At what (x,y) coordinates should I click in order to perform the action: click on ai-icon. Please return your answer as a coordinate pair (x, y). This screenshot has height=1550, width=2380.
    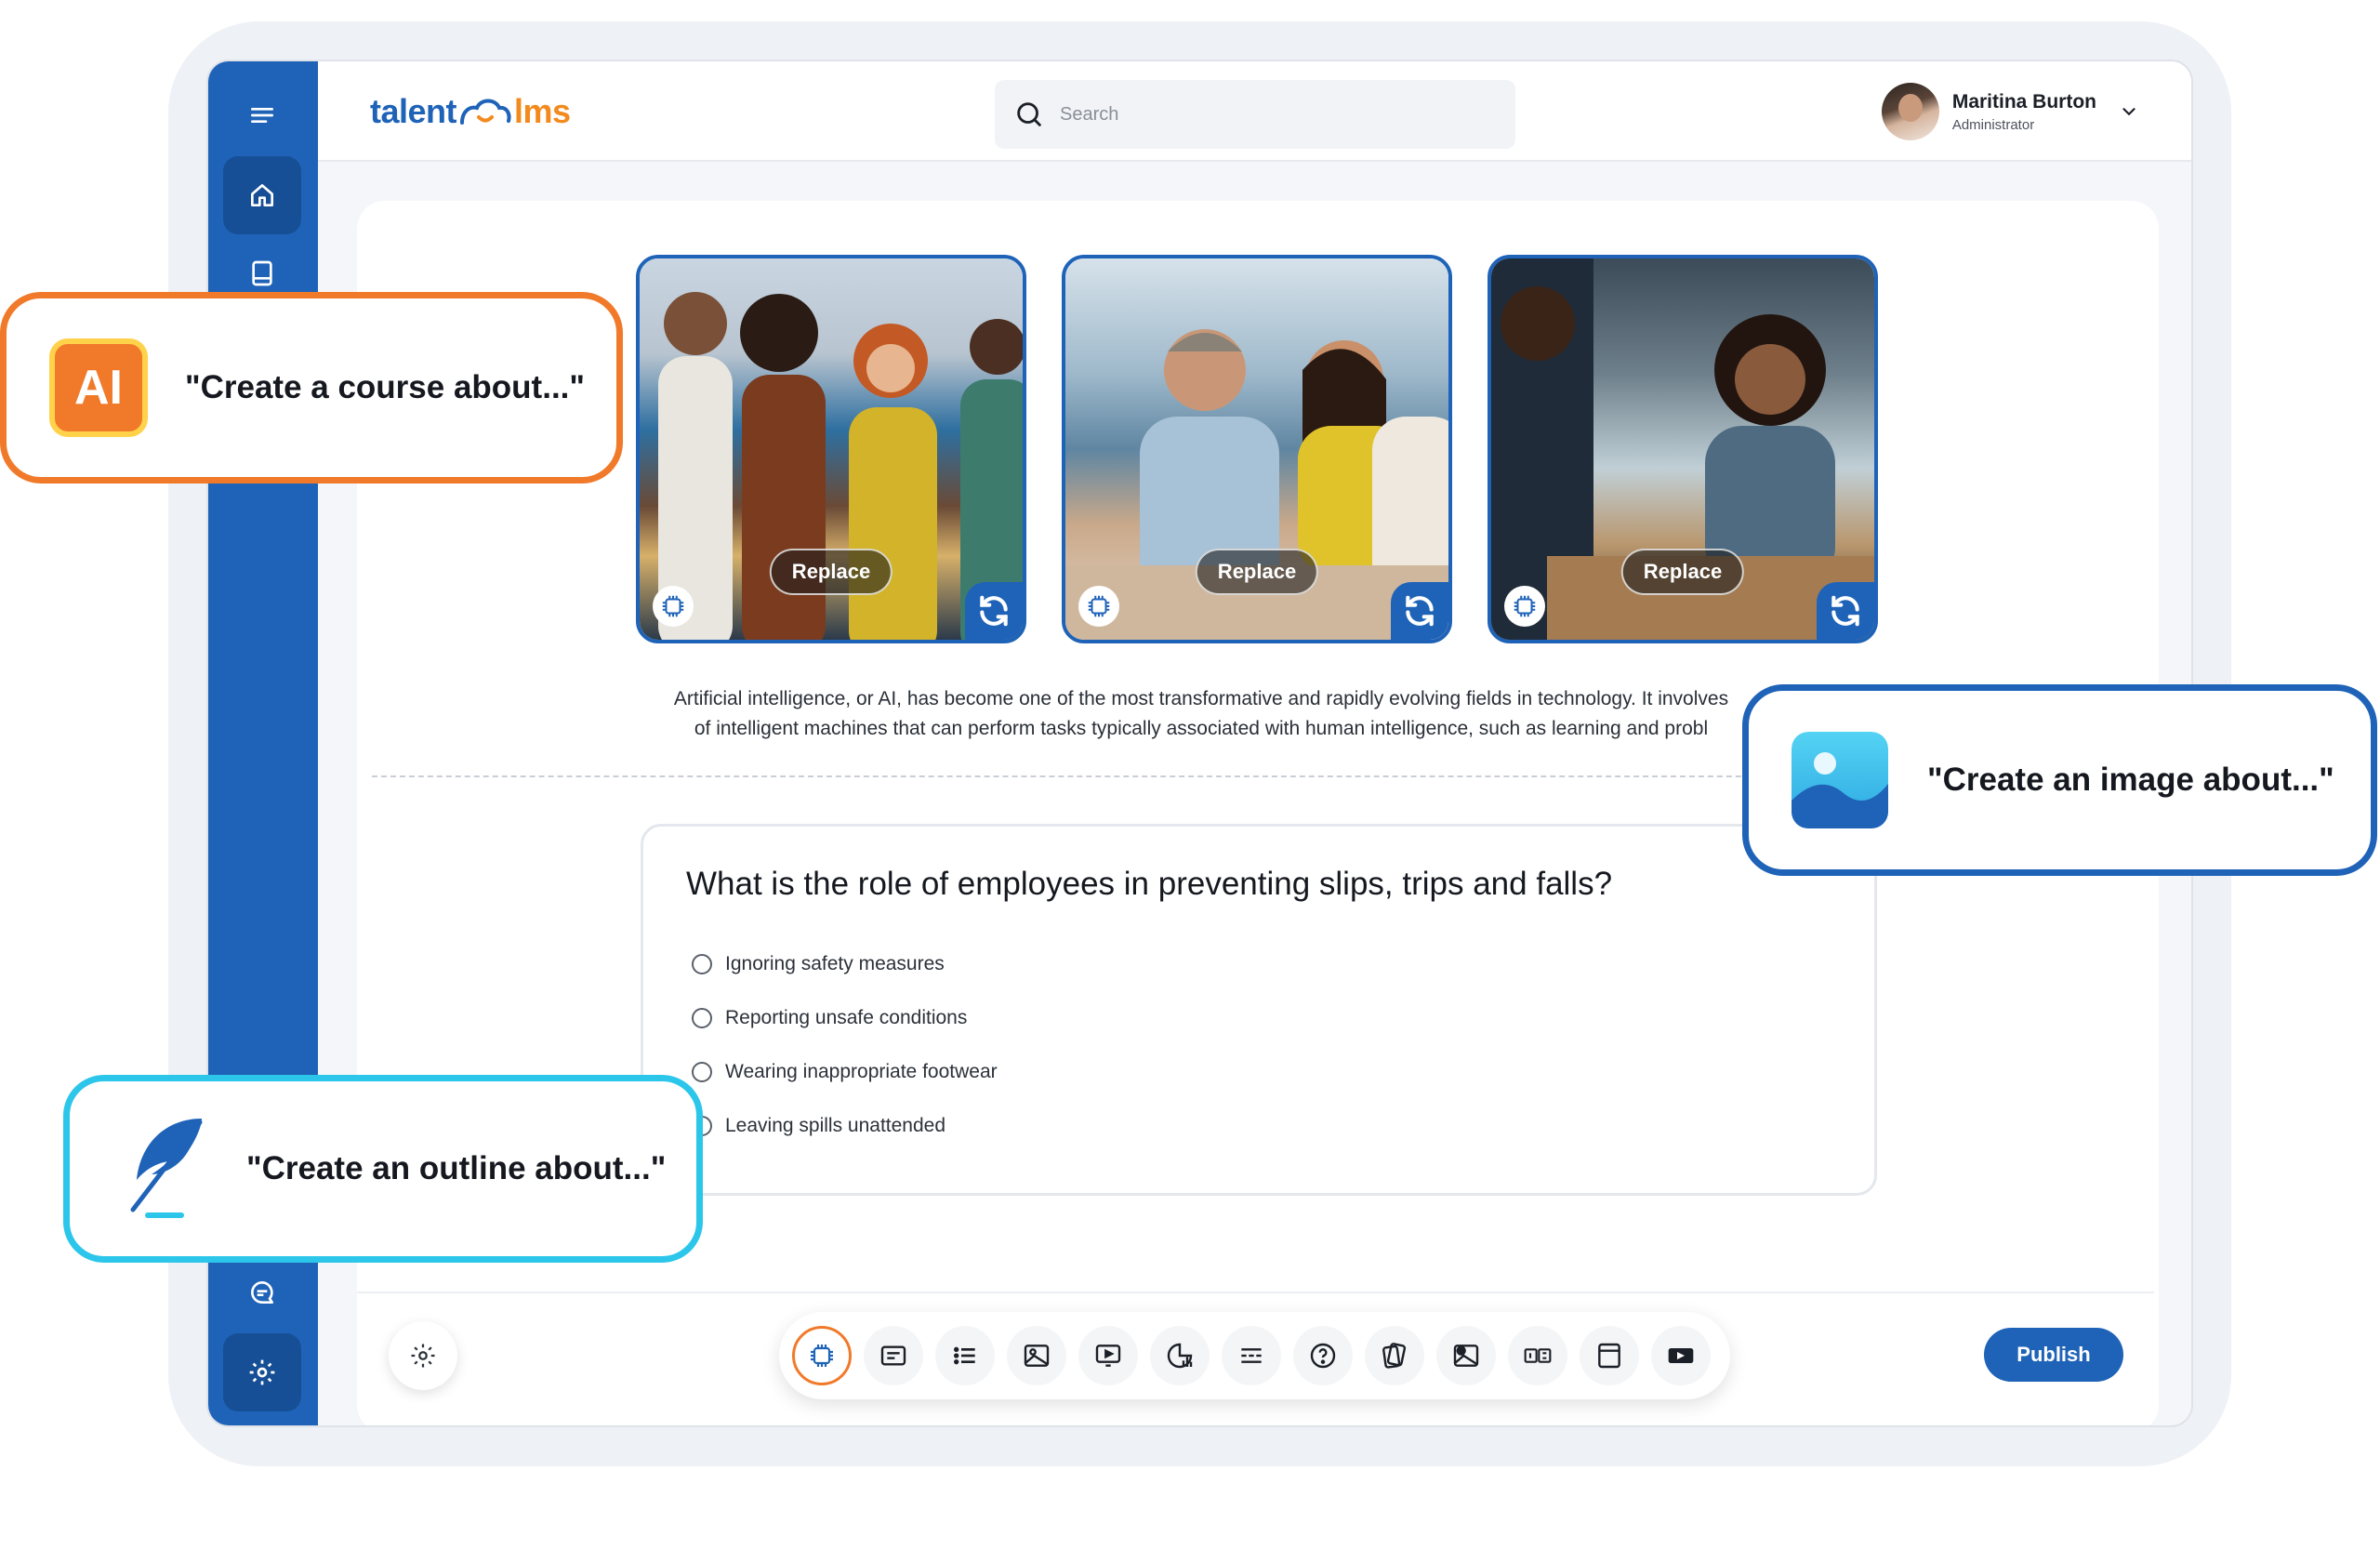
    Looking at the image, I should click on (822, 1356).